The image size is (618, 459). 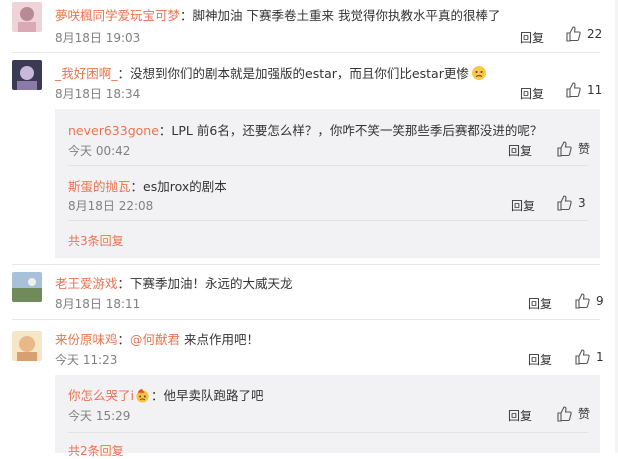 I want to click on subreply-line: 斯蛋的抛瓦：es加rox的剧本, so click(x=147, y=186).